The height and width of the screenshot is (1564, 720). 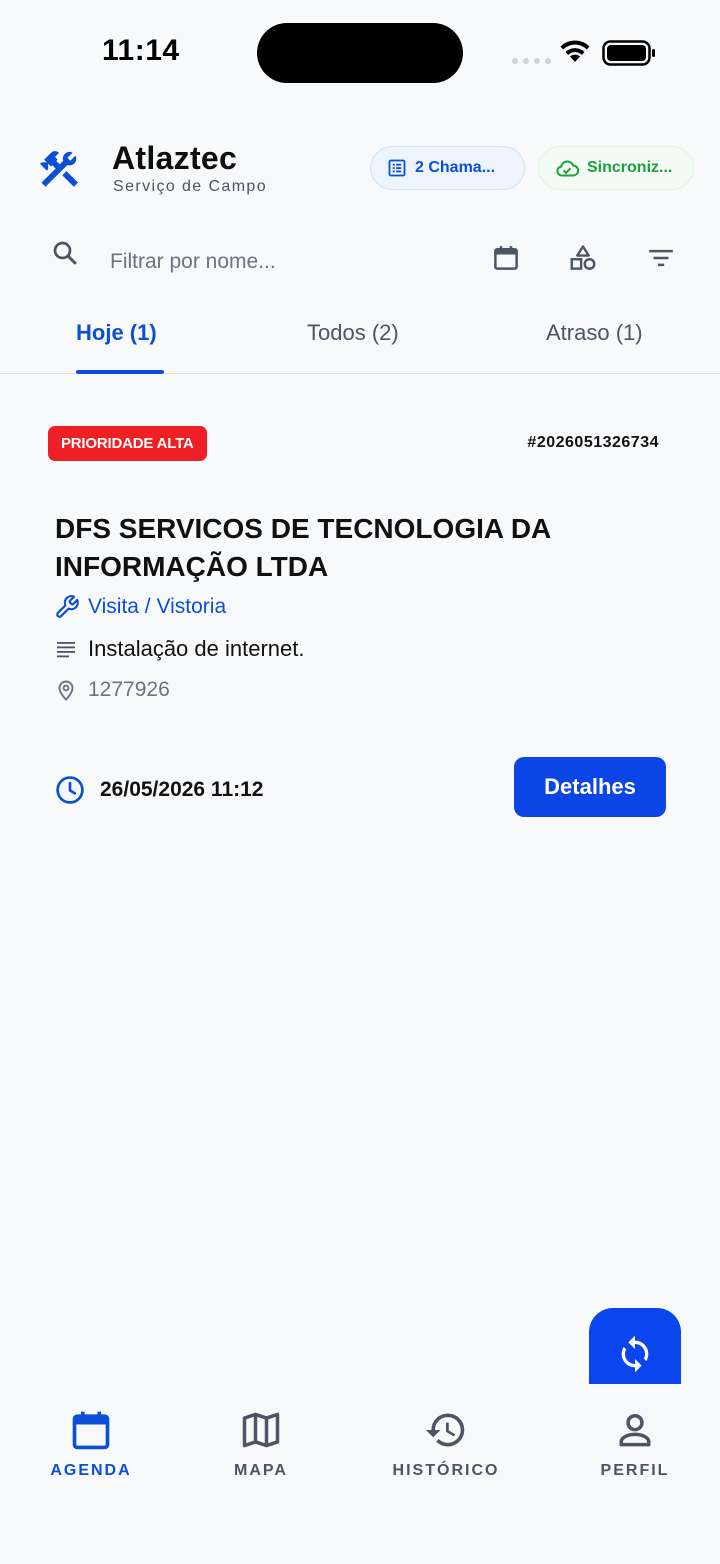 What do you see at coordinates (594, 333) in the screenshot?
I see `tab-atraso: Atraso (1)` at bounding box center [594, 333].